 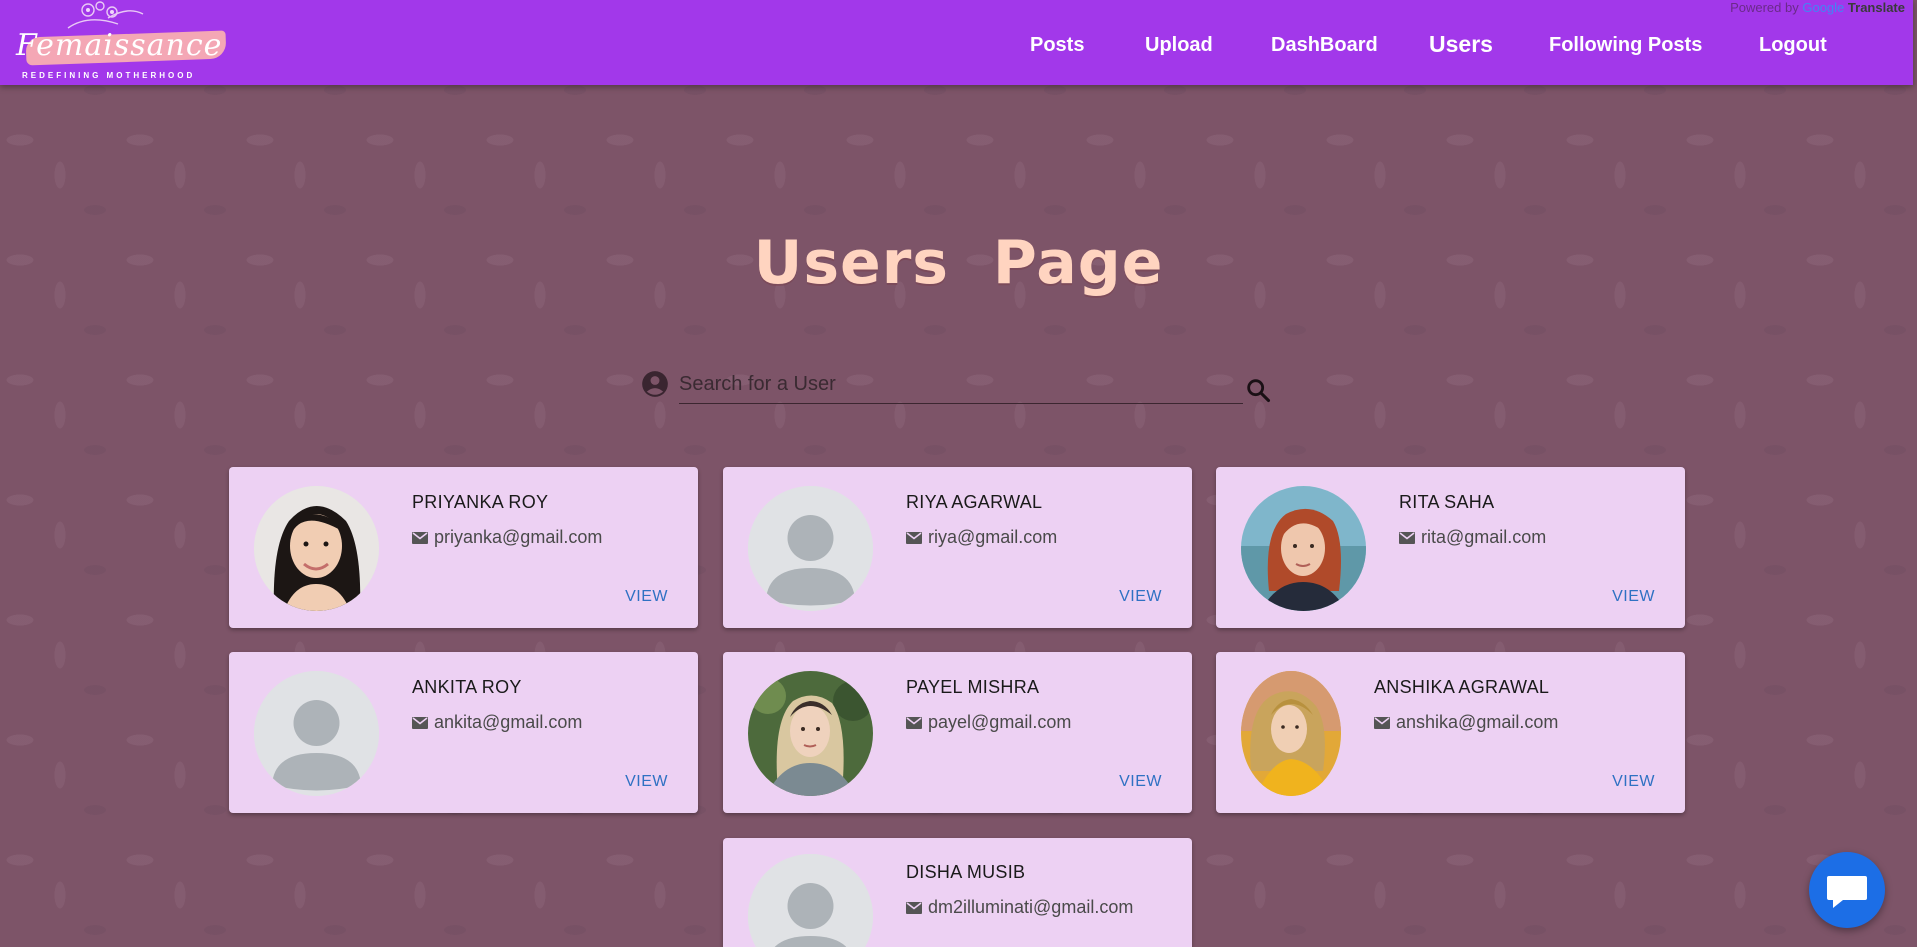 What do you see at coordinates (1823, 7) in the screenshot?
I see `google-text: Google` at bounding box center [1823, 7].